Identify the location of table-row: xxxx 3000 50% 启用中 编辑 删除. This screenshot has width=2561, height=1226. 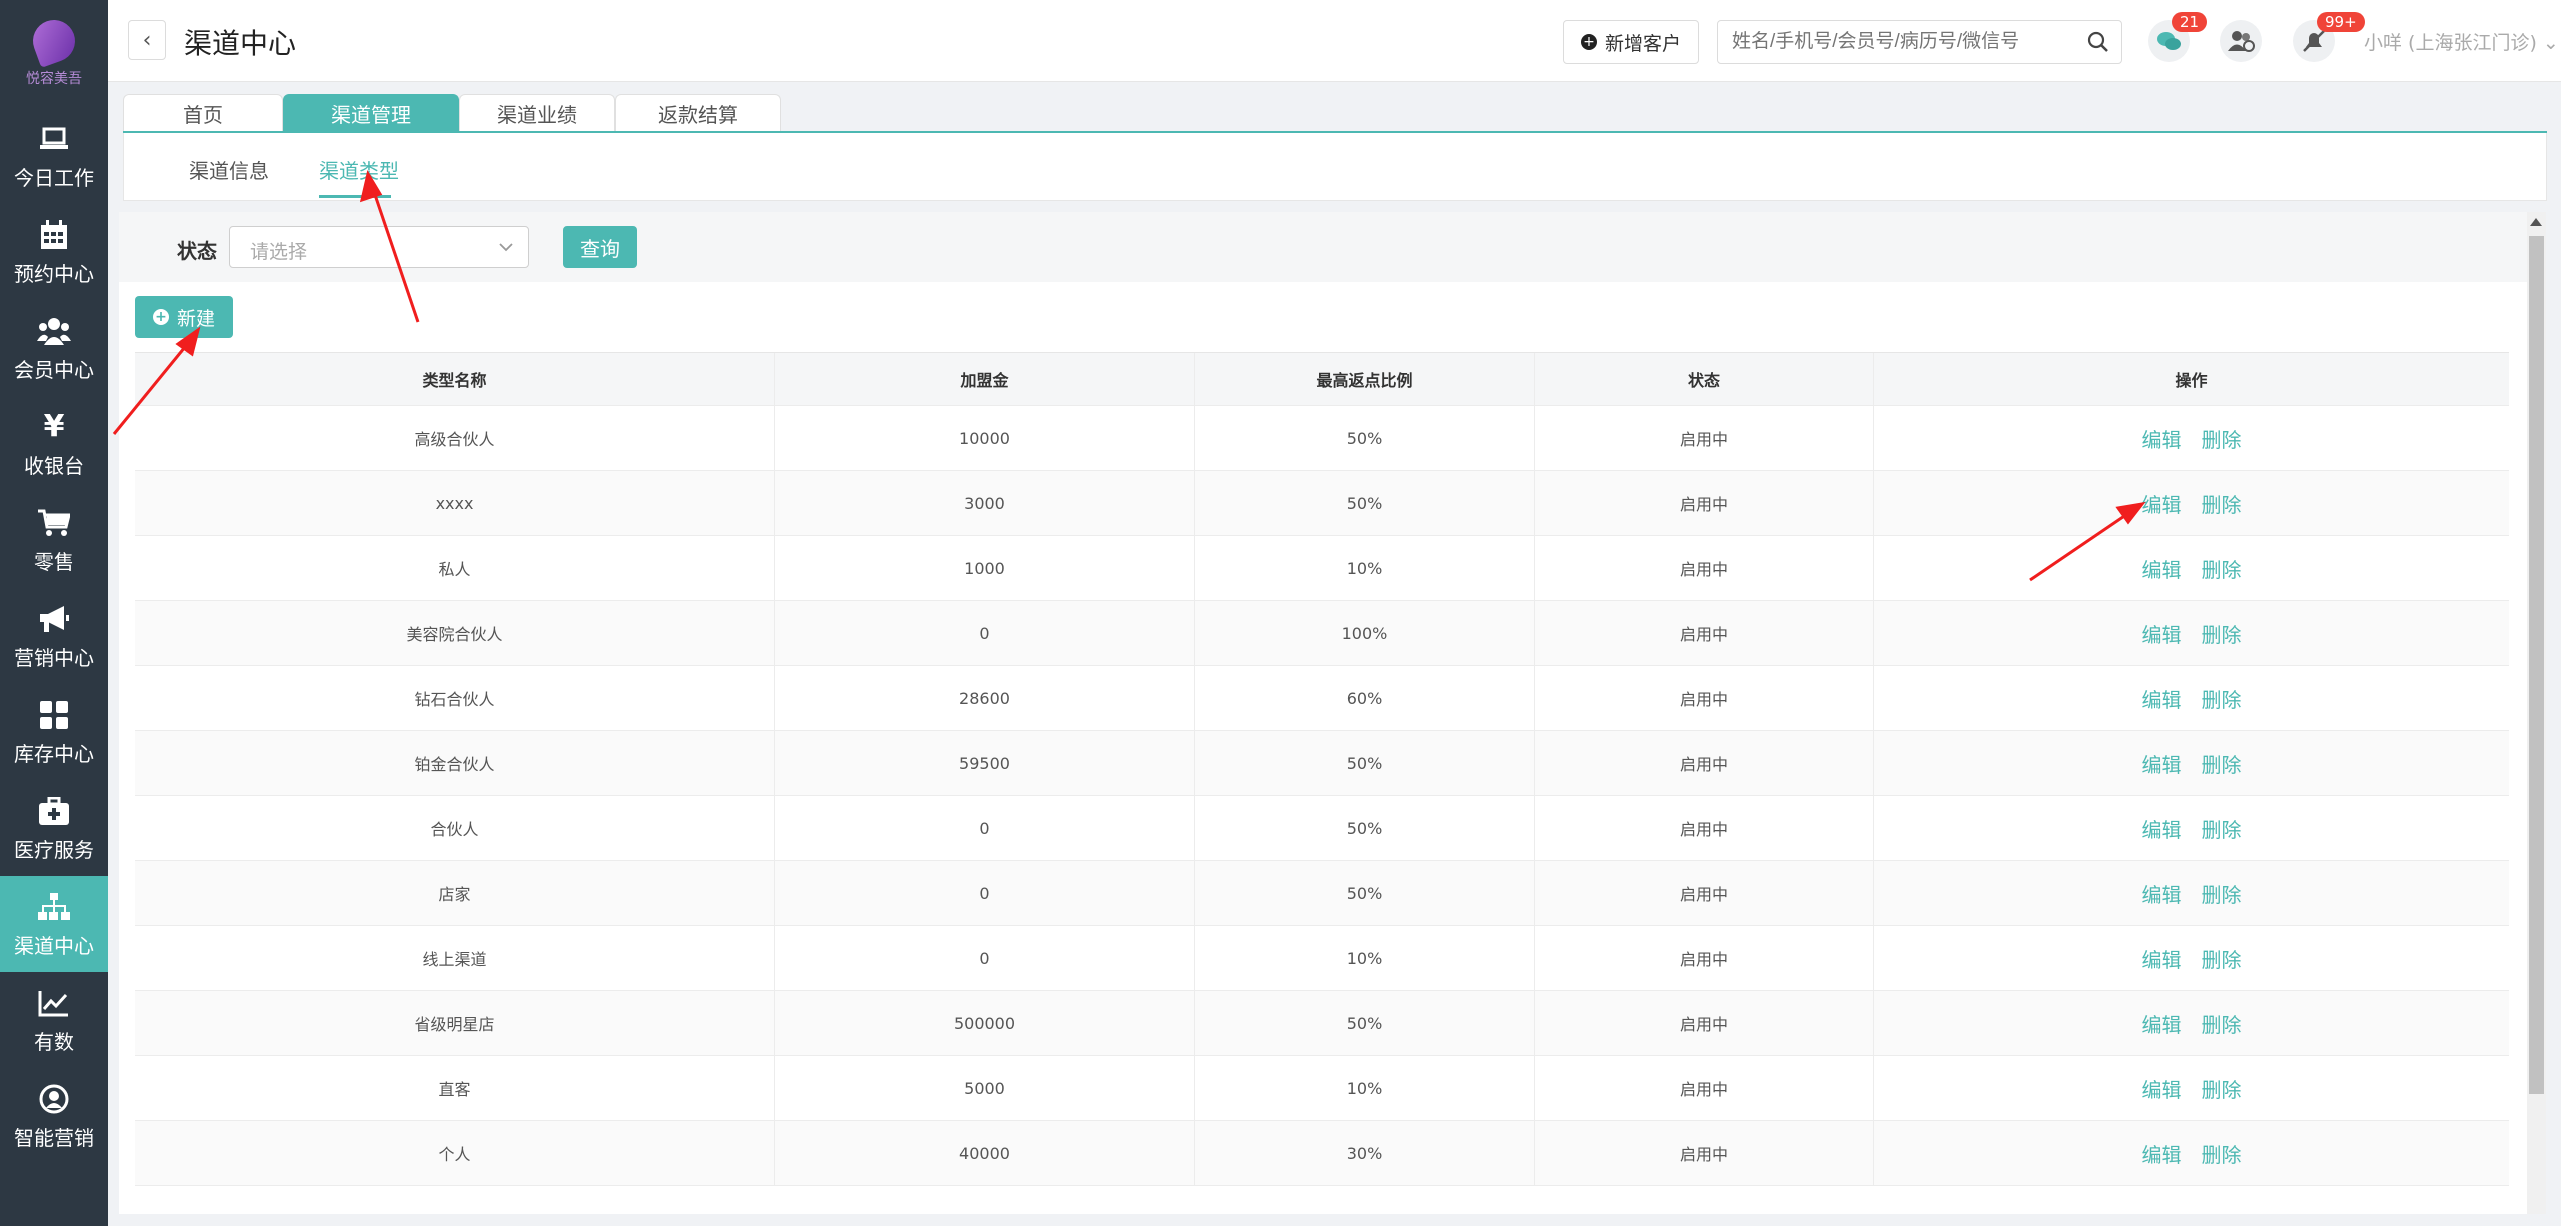
(1322, 503).